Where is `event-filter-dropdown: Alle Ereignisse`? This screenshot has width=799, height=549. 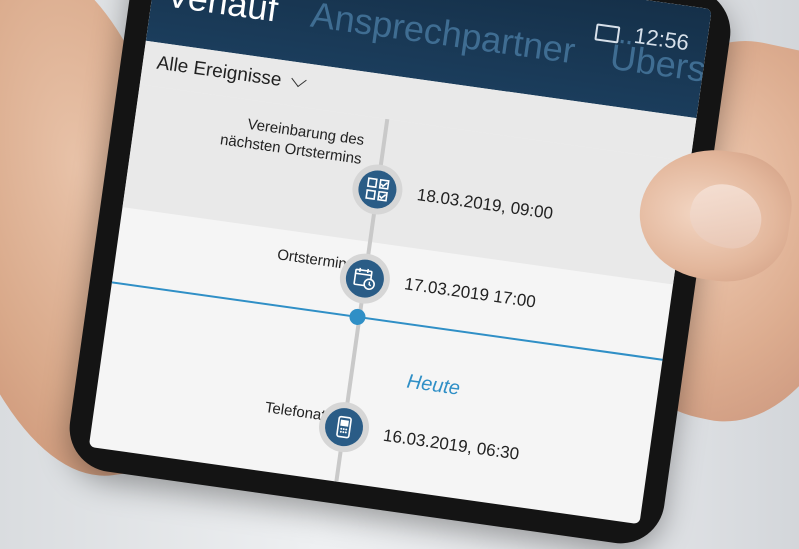
event-filter-dropdown: Alle Ereignisse is located at coordinates (231, 73).